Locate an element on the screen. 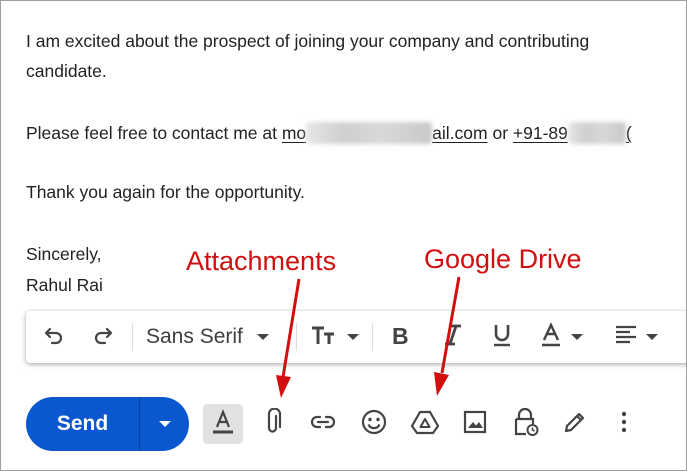 Image resolution: width=687 pixels, height=471 pixels. text-size-icon is located at coordinates (326, 337).